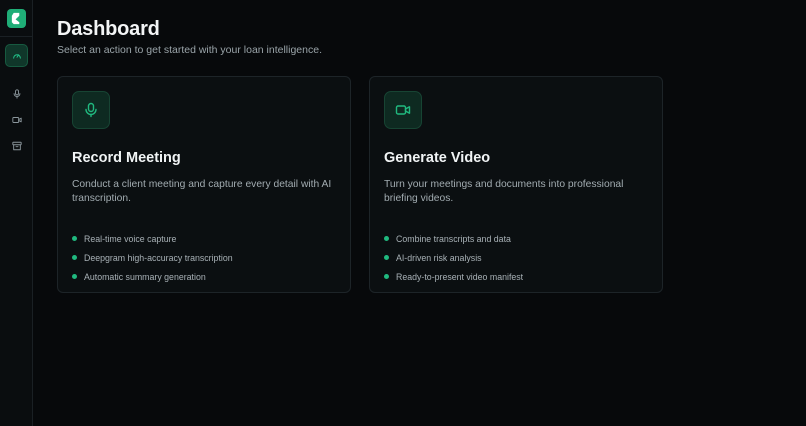 This screenshot has height=426, width=806. Describe the element at coordinates (16, 213) in the screenshot. I see `sidebar` at that location.